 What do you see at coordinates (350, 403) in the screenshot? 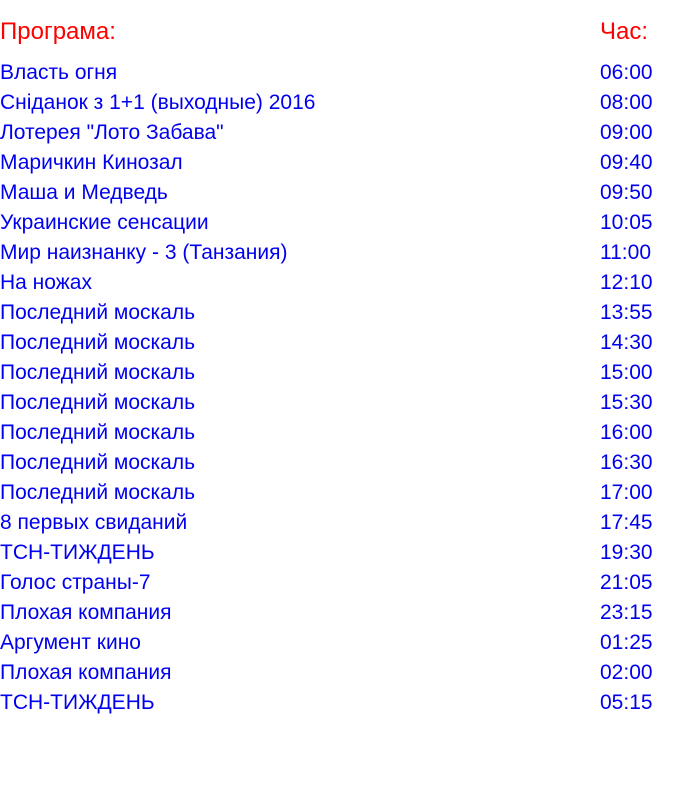
I see `schedule-row: Последний москаль 15:30` at bounding box center [350, 403].